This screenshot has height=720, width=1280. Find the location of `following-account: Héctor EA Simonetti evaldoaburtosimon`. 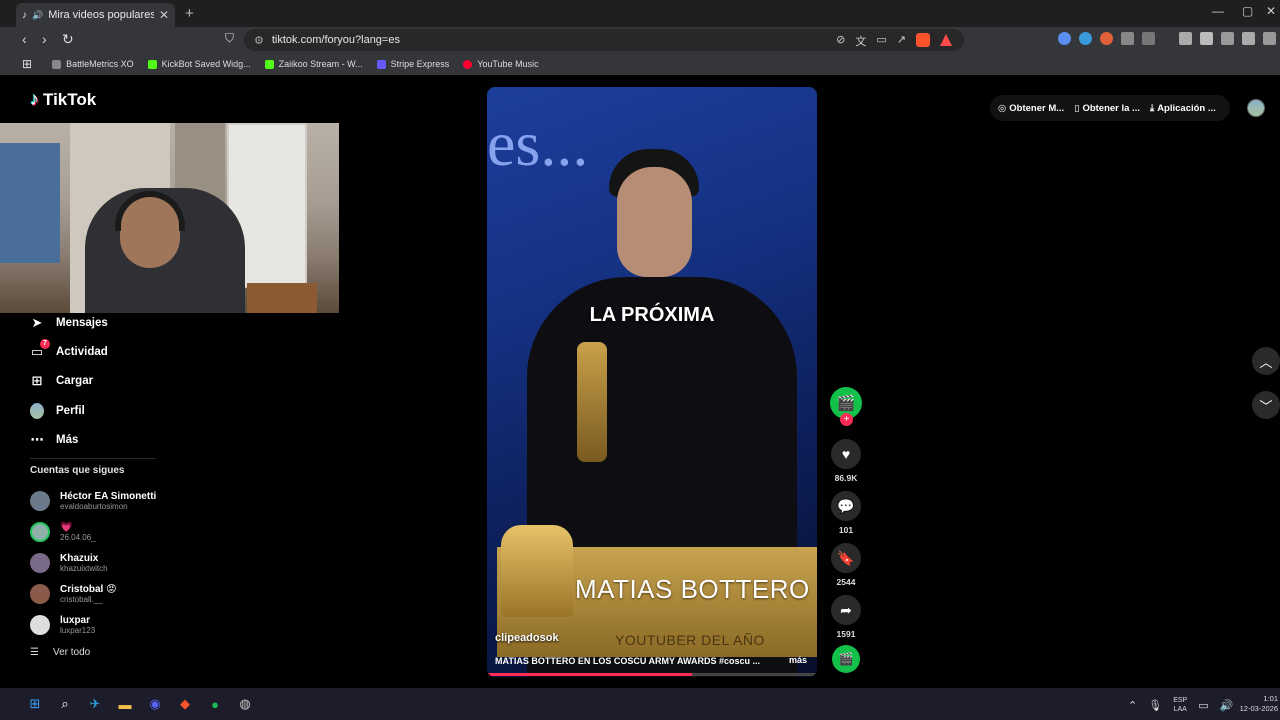

following-account: Héctor EA Simonetti evaldoaburtosimon is located at coordinates (93, 500).